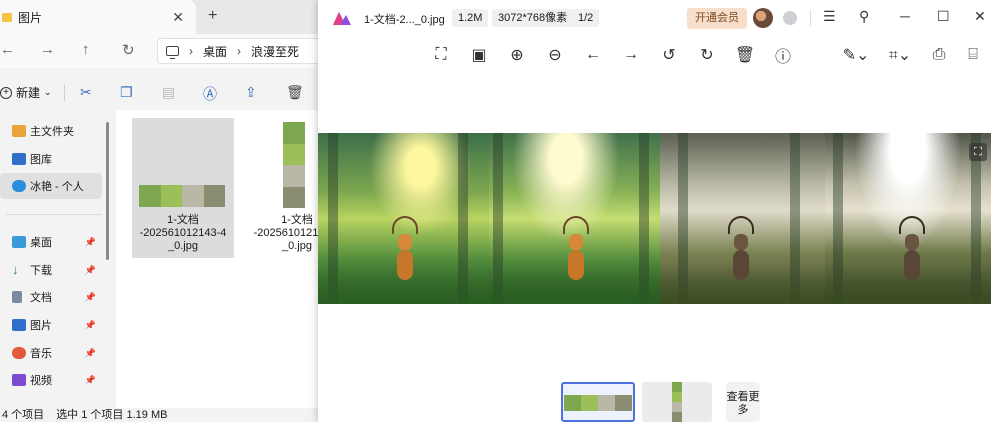 The width and height of the screenshot is (991, 422). I want to click on gallery-icon, so click(19, 159).